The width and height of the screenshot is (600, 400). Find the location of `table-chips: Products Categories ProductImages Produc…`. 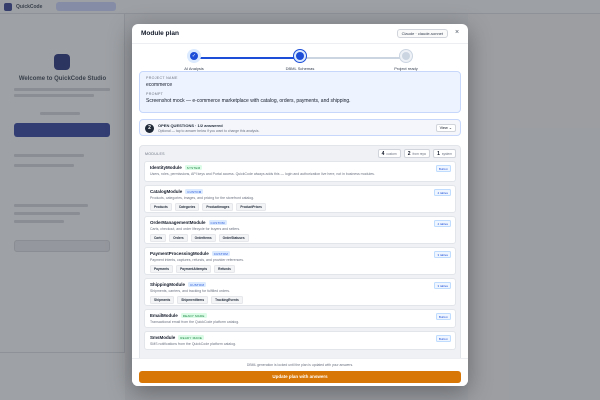

table-chips: Products Categories ProductImages Produc… is located at coordinates (300, 207).